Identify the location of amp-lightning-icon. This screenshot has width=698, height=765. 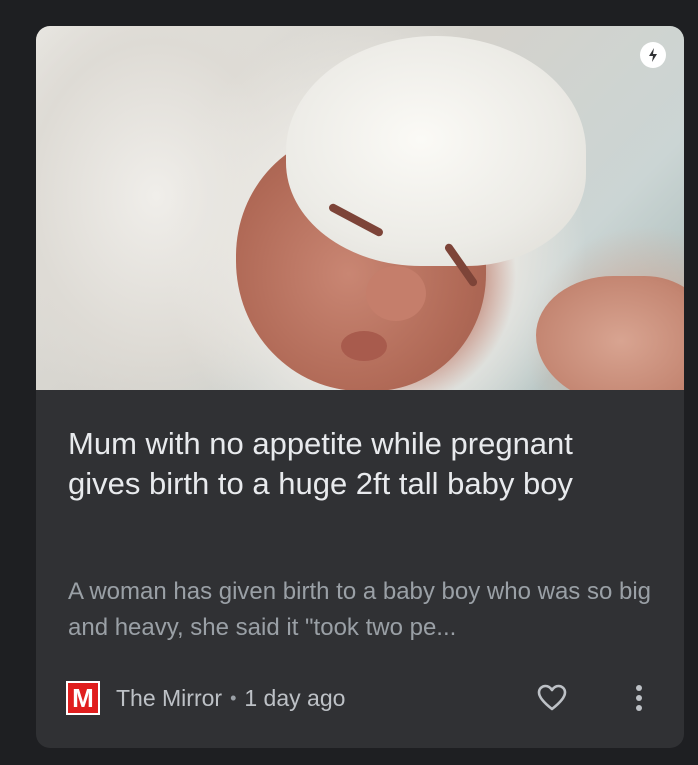
(653, 55).